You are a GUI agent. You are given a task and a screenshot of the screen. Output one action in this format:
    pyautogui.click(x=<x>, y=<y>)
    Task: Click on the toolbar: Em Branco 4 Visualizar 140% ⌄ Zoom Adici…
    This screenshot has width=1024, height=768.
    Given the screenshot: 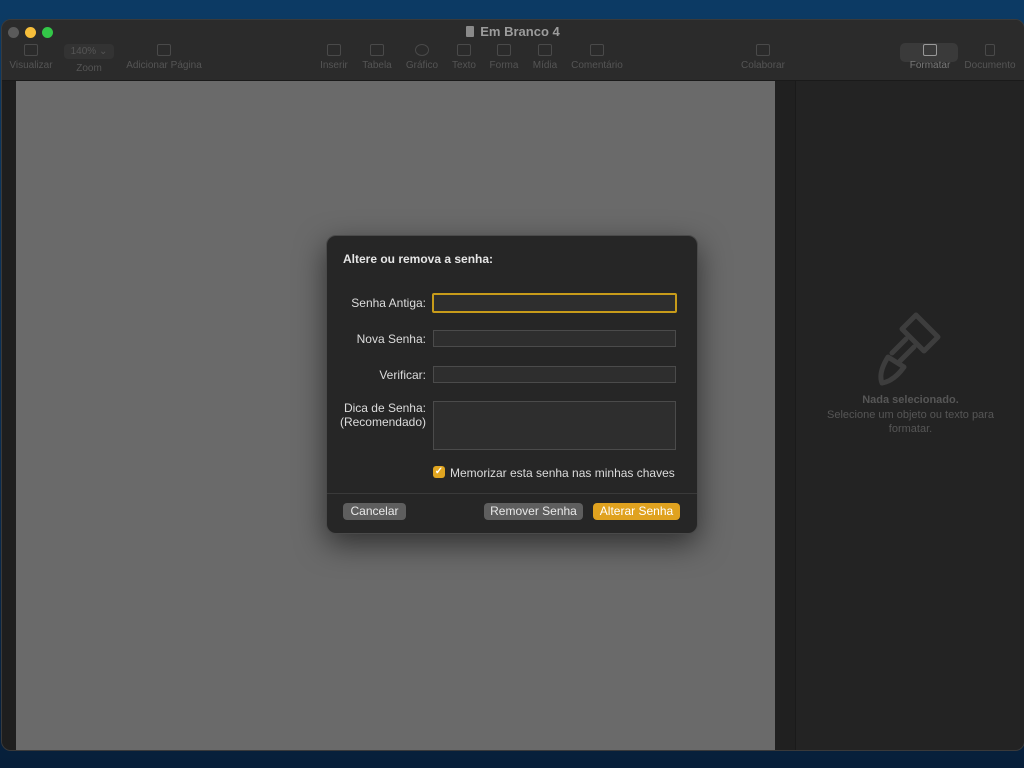 What is the action you would take?
    pyautogui.click(x=513, y=50)
    